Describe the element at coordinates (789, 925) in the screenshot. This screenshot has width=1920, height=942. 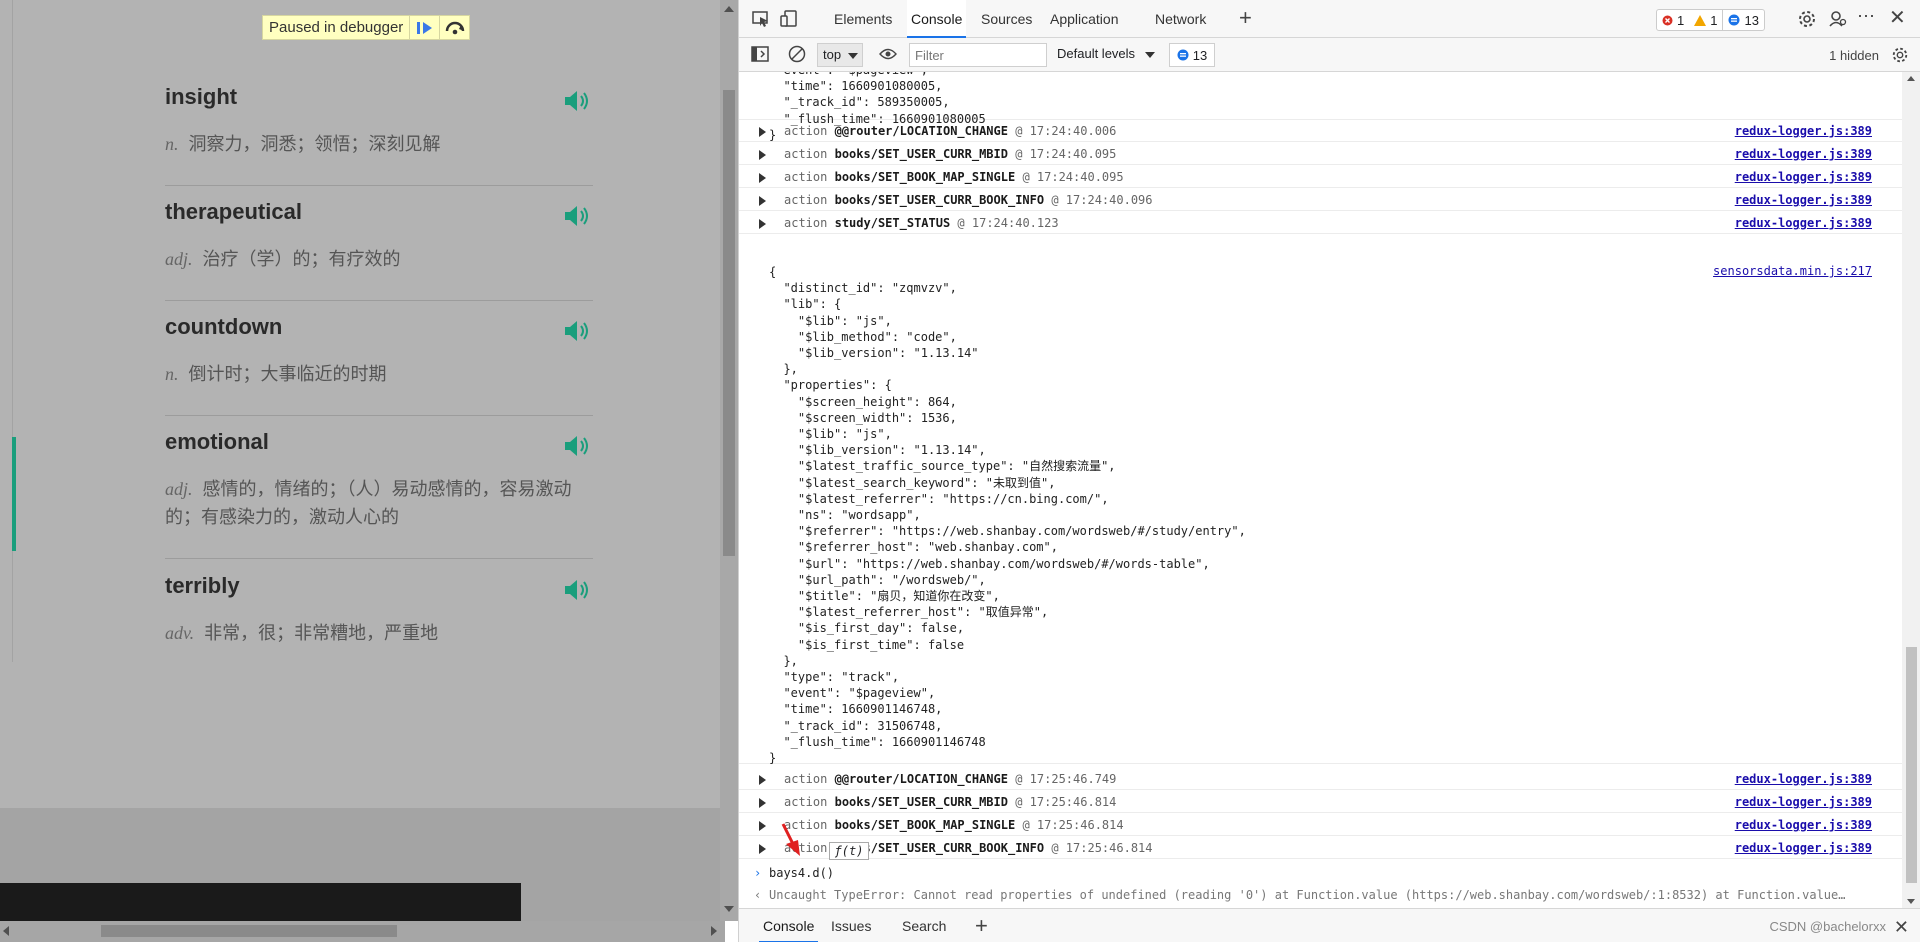
I see `drawer-tab-console: Console` at that location.